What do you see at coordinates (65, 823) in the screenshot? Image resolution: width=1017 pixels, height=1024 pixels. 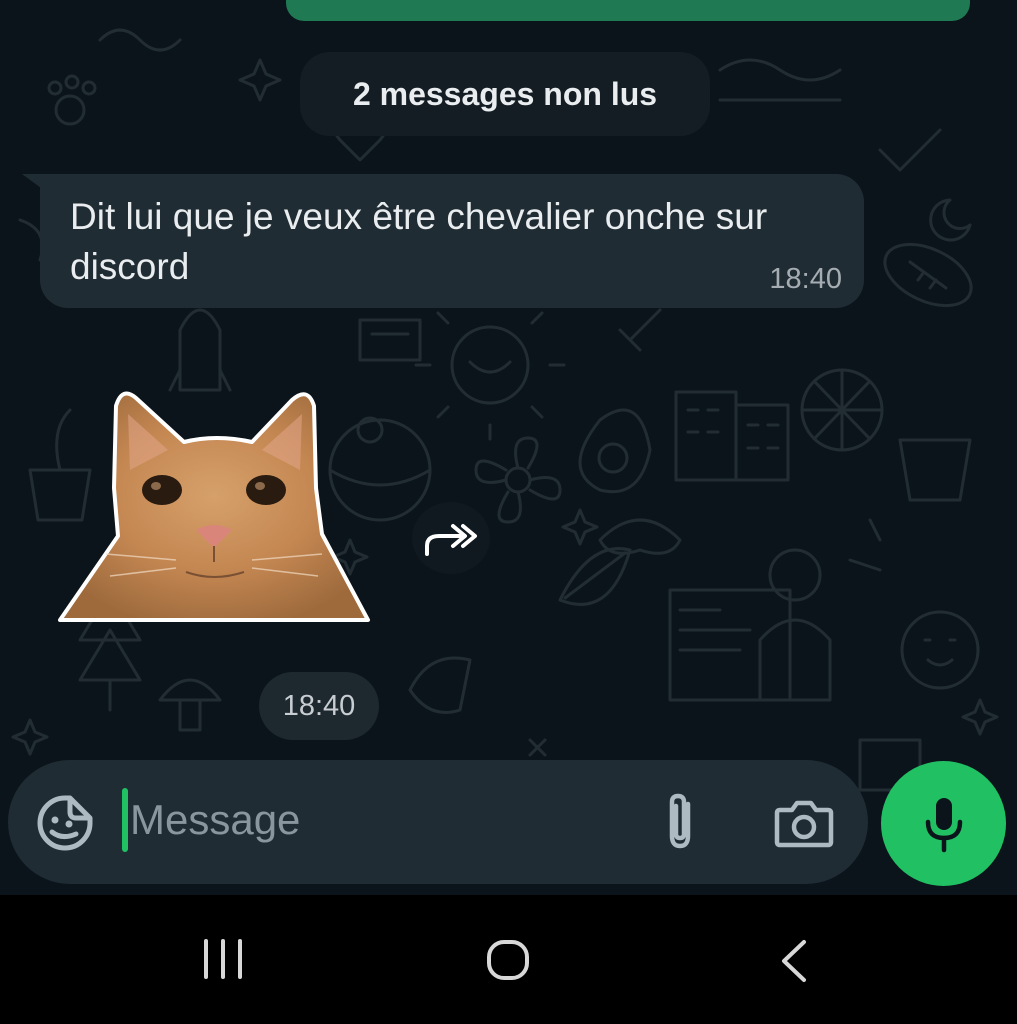 I see `sticker-smiley-icon` at bounding box center [65, 823].